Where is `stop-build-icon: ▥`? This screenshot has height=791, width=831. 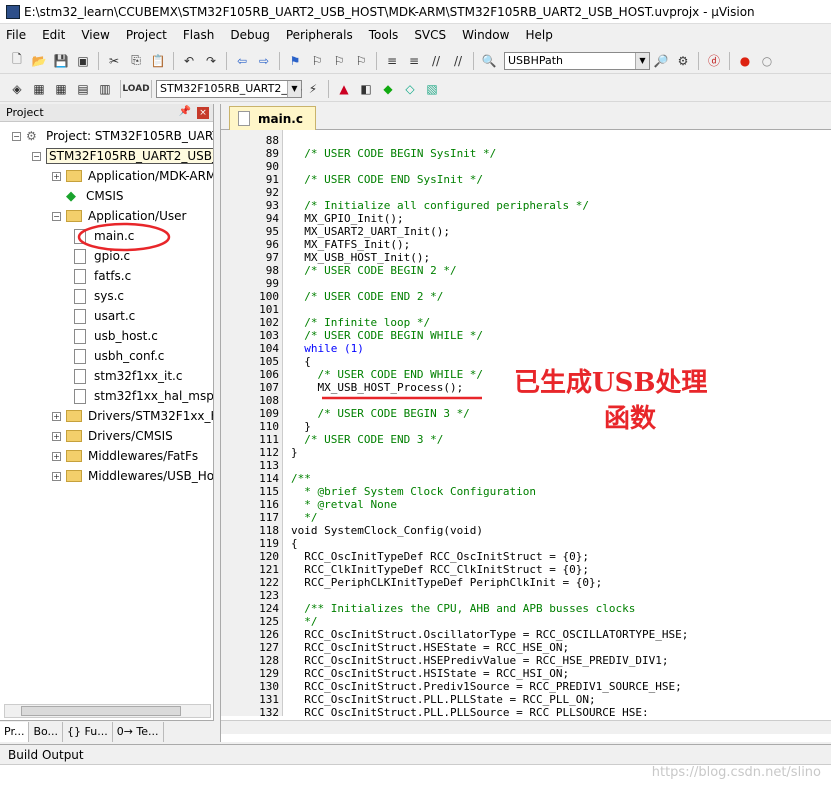
stop-build-icon: ▥ is located at coordinates (105, 89).